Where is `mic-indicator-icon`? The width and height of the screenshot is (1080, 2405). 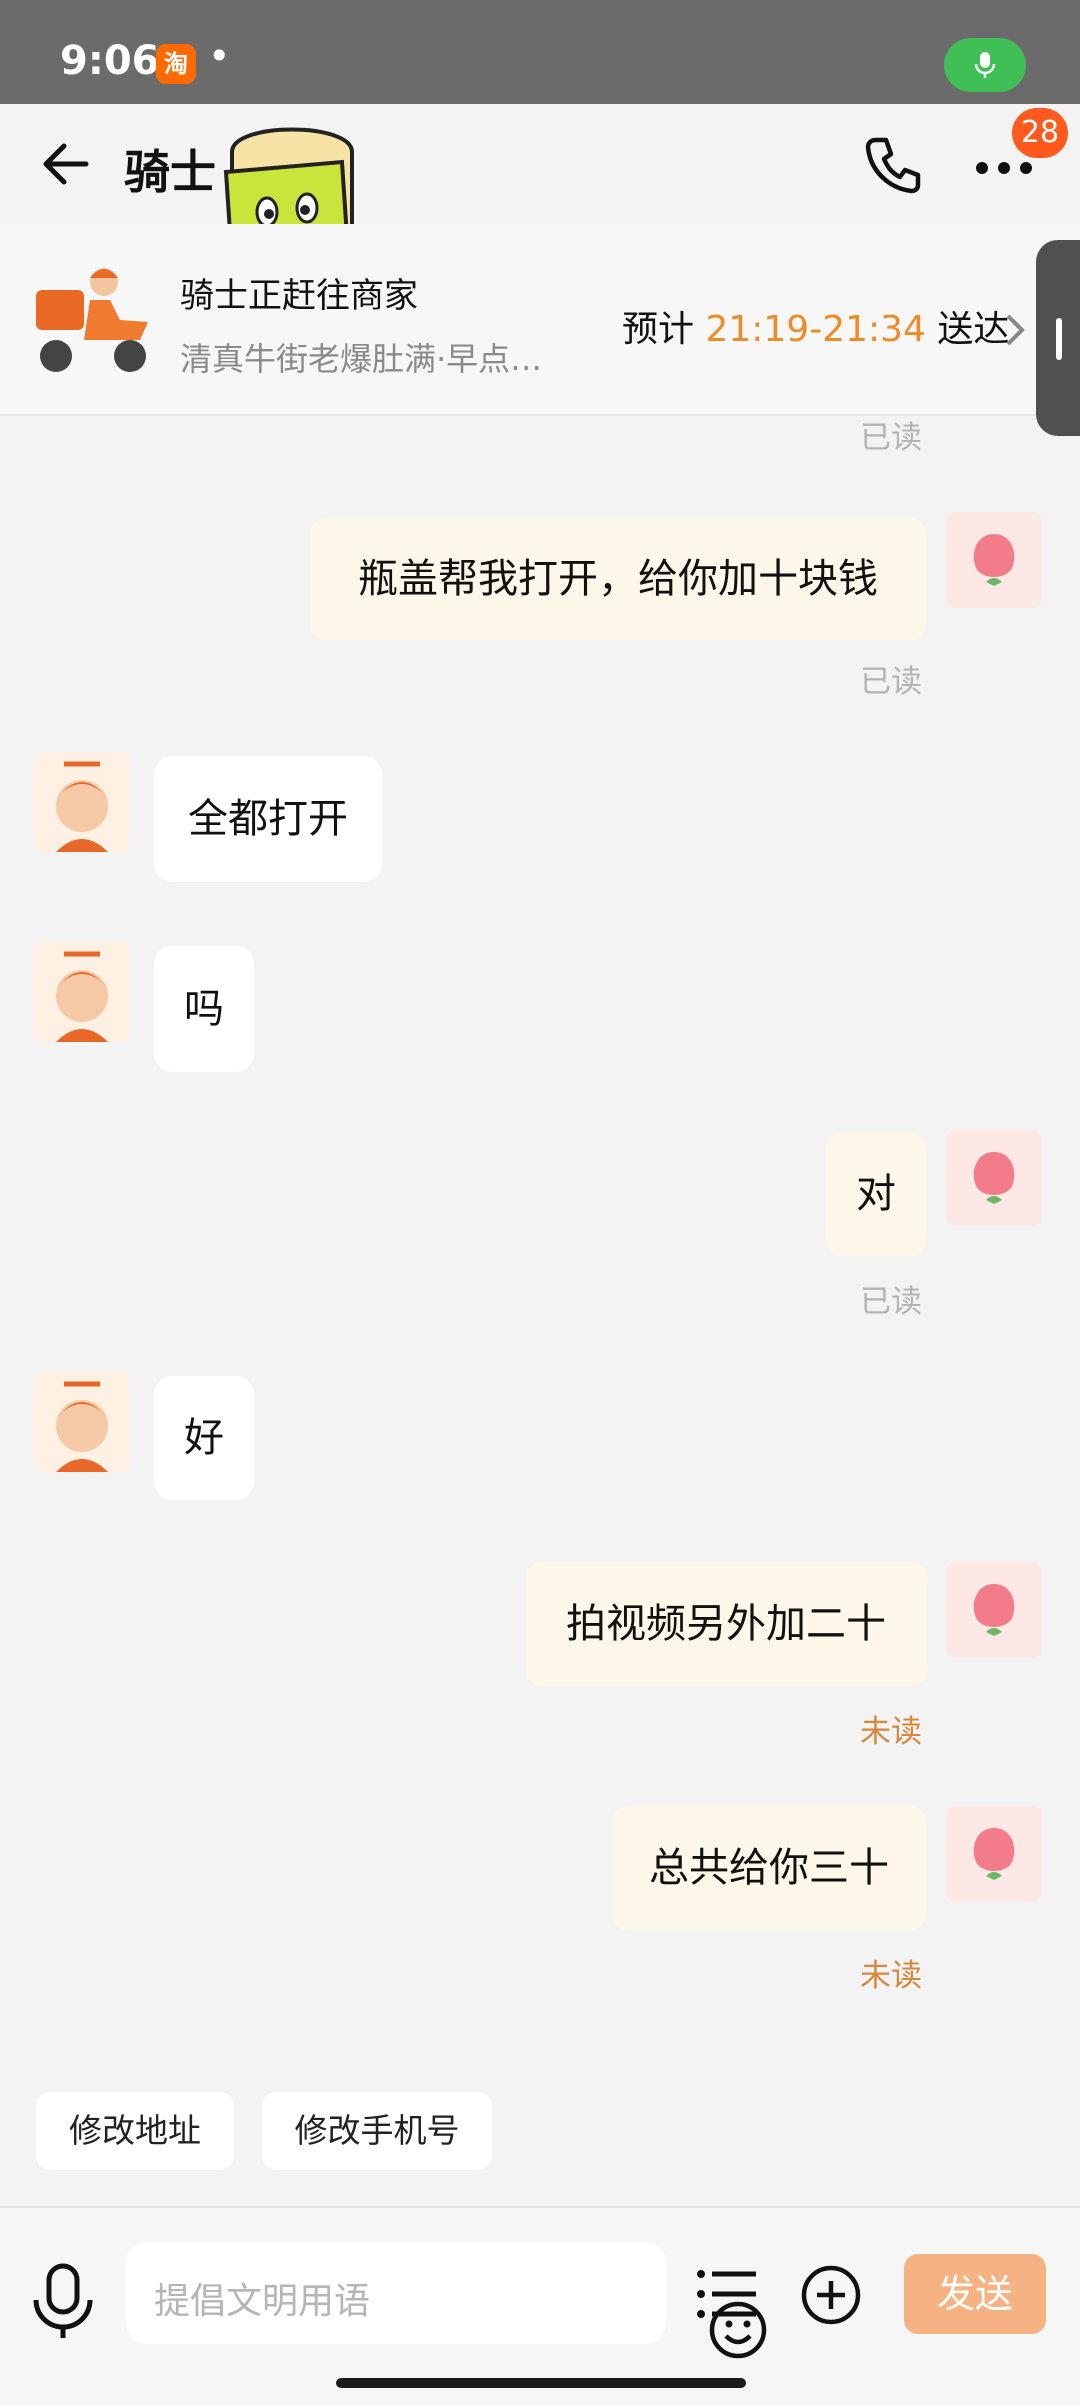 mic-indicator-icon is located at coordinates (985, 65).